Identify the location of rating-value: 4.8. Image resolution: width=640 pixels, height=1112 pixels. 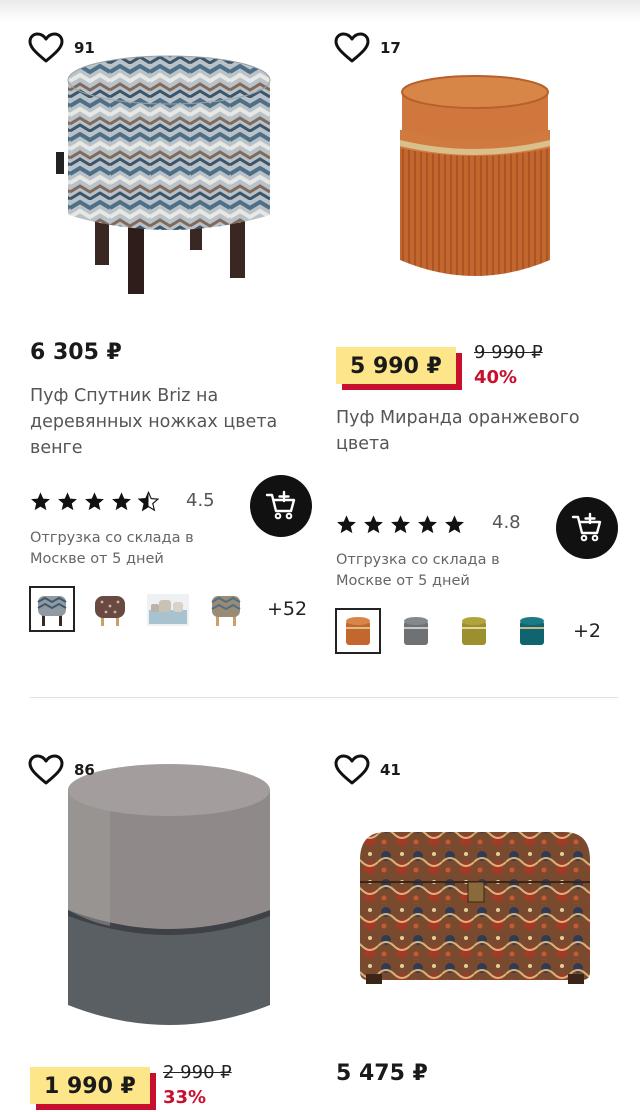
(506, 522).